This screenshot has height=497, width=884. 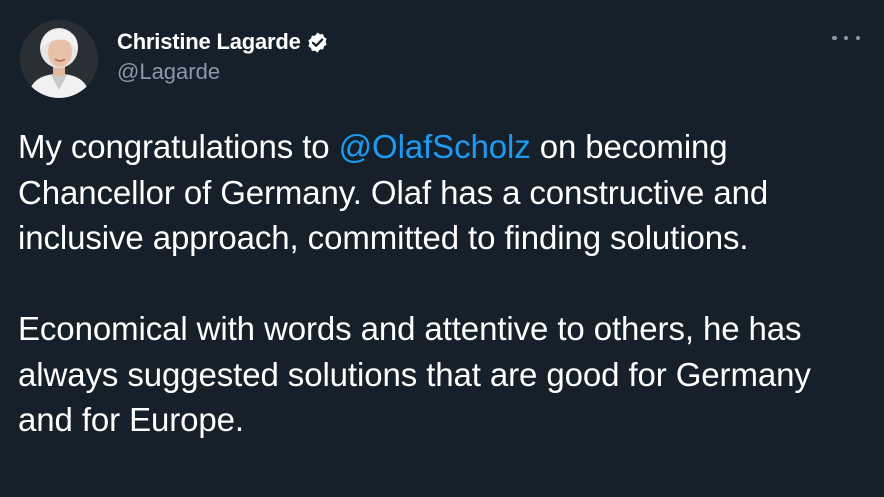 I want to click on mention-link: @OlafScholz, so click(x=435, y=146).